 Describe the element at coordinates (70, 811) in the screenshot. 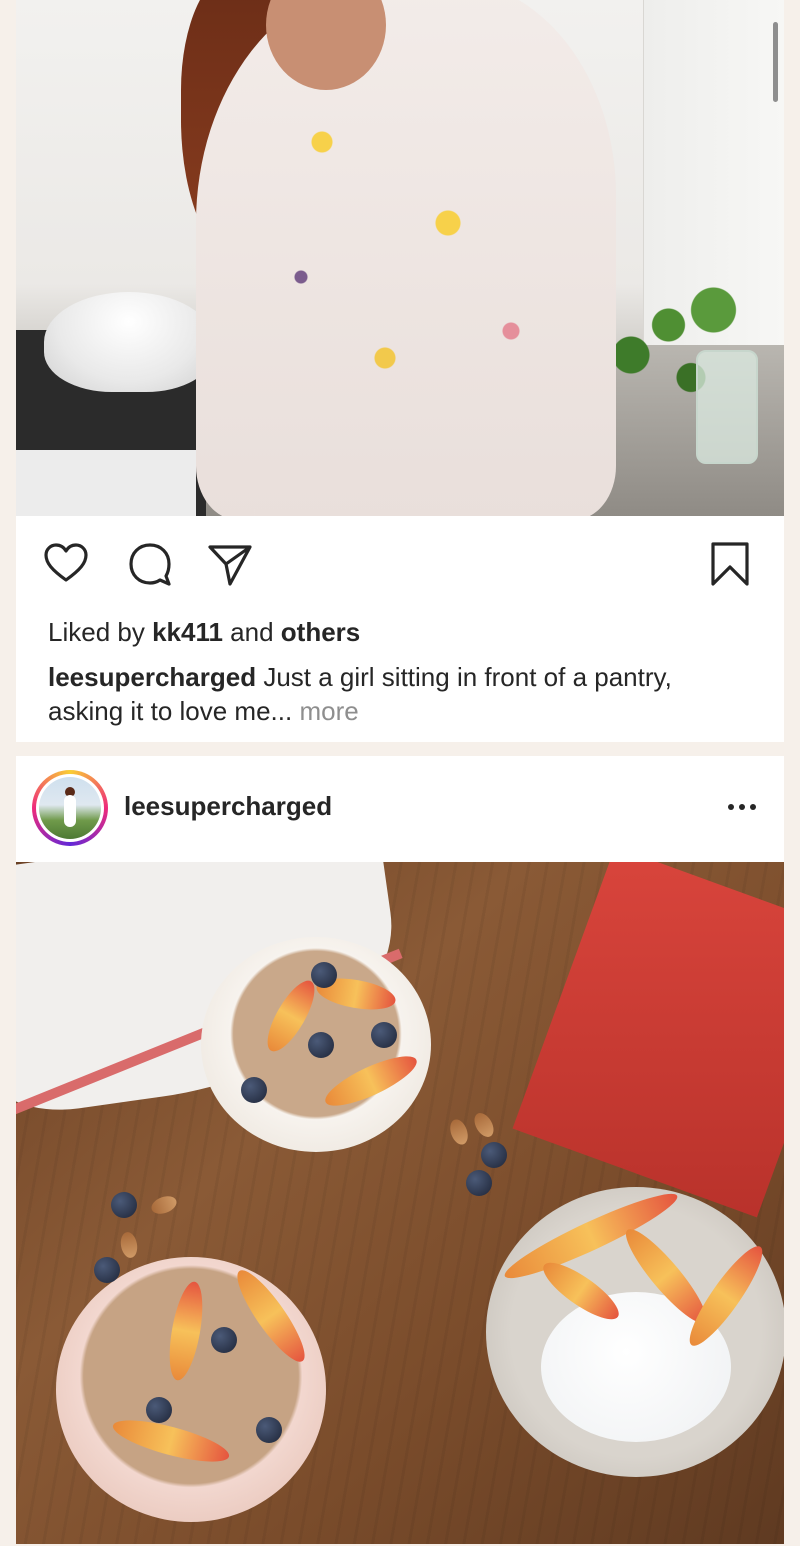

I see `avatar-figure-body` at that location.